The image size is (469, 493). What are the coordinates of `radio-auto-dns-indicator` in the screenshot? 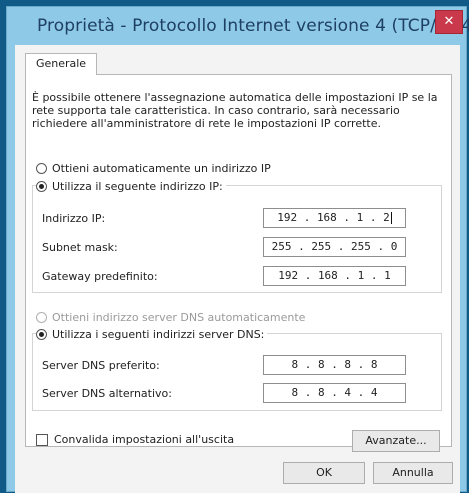 It's located at (41, 317).